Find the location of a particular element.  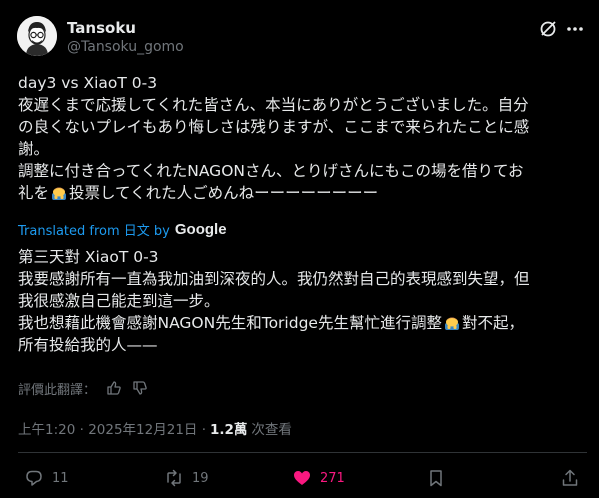

translated-segment: 我也想藉此機會感謝NAGON先生和Toridge先生幫忙進行調整 is located at coordinates (230, 323).